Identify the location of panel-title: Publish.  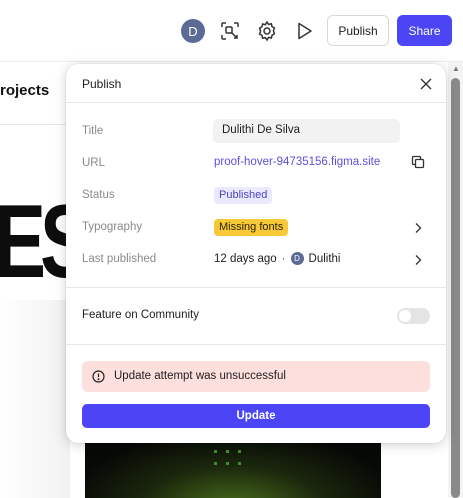
(102, 84).